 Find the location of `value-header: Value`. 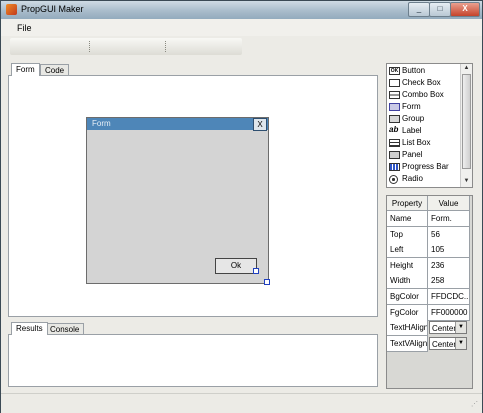

value-header: Value is located at coordinates (449, 203).